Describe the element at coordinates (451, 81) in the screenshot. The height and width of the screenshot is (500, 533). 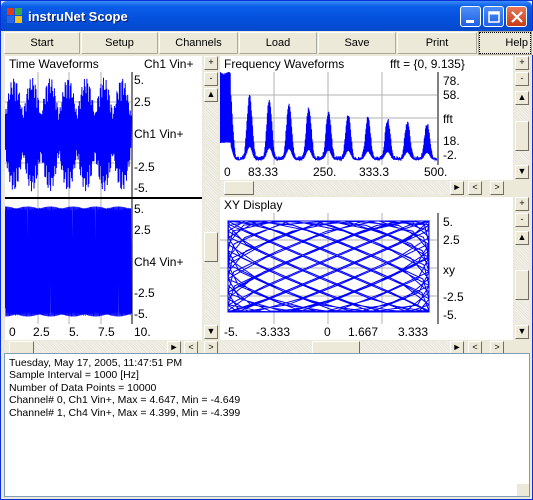
I see `freq-ytick: 78.` at that location.